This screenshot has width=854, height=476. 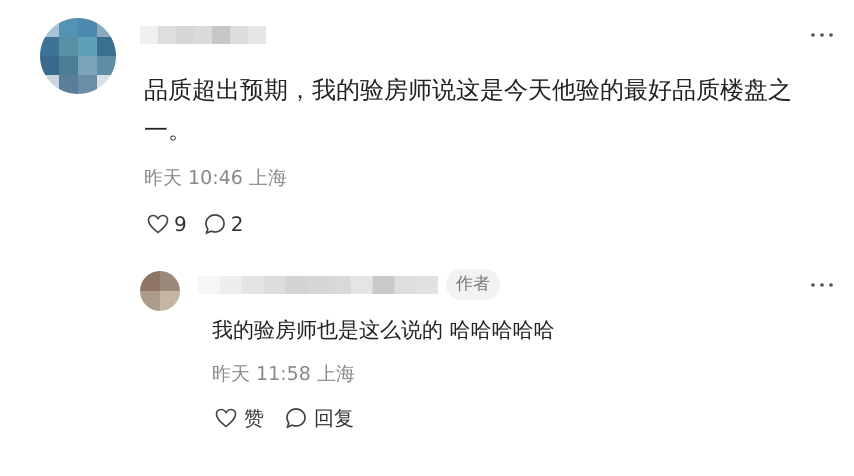 What do you see at coordinates (215, 178) in the screenshot?
I see `comment-time: 昨天 10:46 上海` at bounding box center [215, 178].